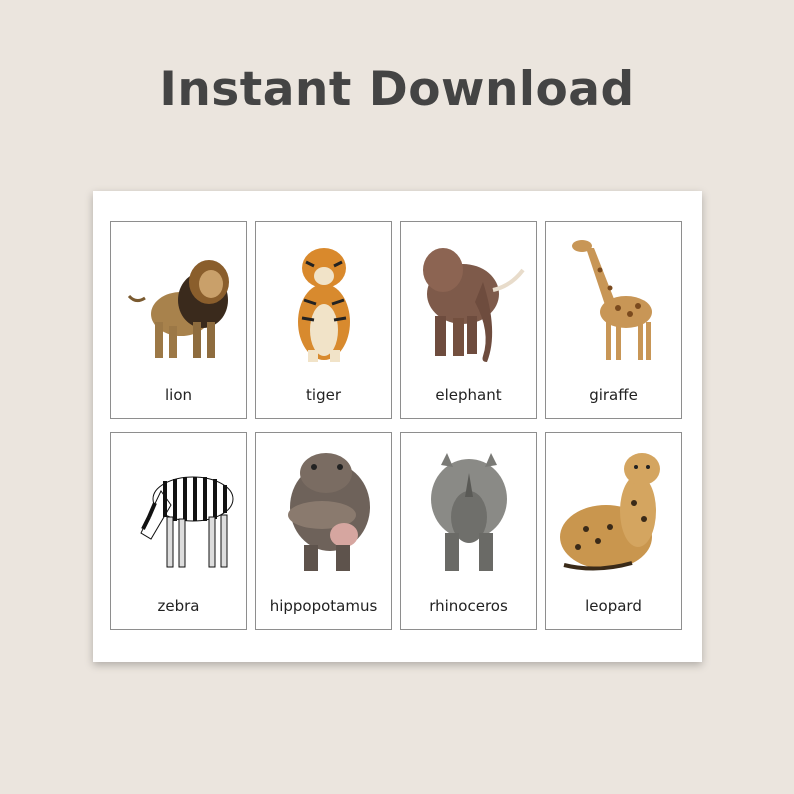  What do you see at coordinates (468, 606) in the screenshot?
I see `card-label: rhinoceros` at bounding box center [468, 606].